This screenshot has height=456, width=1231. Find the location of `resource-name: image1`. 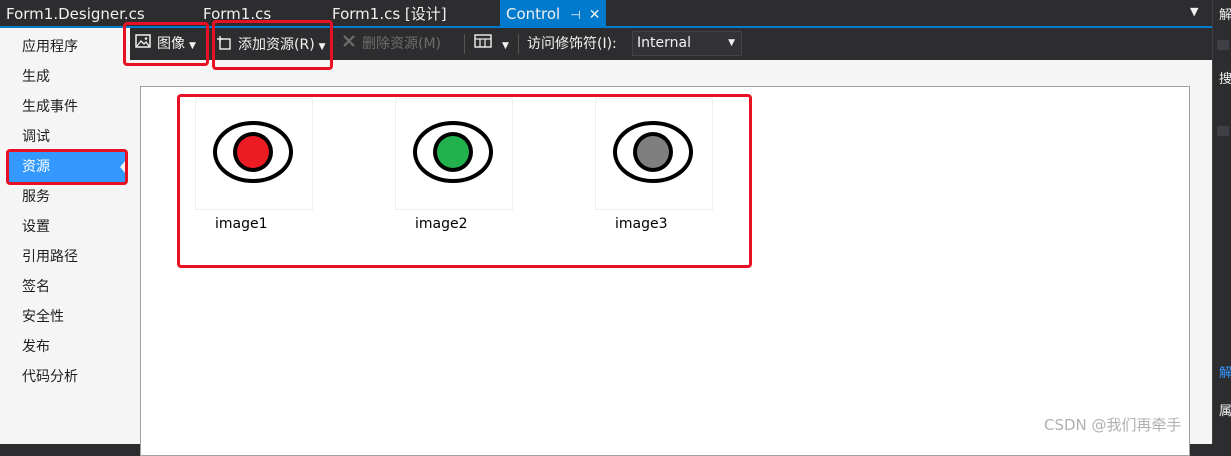

resource-name: image1 is located at coordinates (241, 224).